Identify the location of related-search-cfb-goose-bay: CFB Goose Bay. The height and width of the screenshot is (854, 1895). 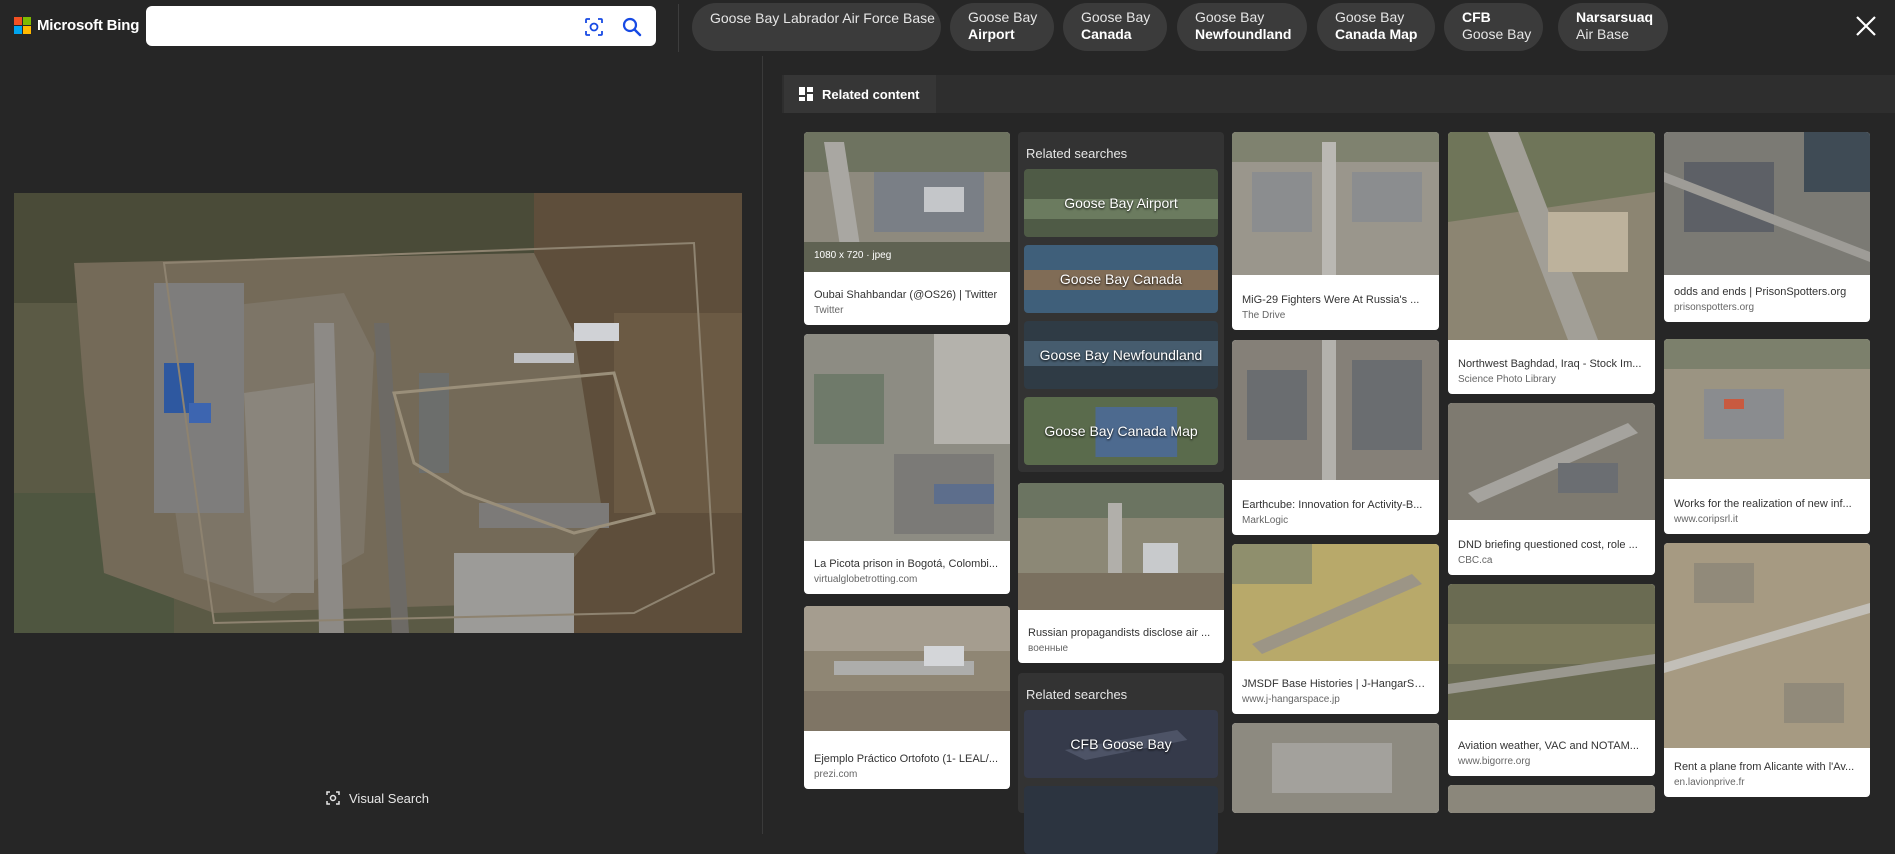
(1121, 744).